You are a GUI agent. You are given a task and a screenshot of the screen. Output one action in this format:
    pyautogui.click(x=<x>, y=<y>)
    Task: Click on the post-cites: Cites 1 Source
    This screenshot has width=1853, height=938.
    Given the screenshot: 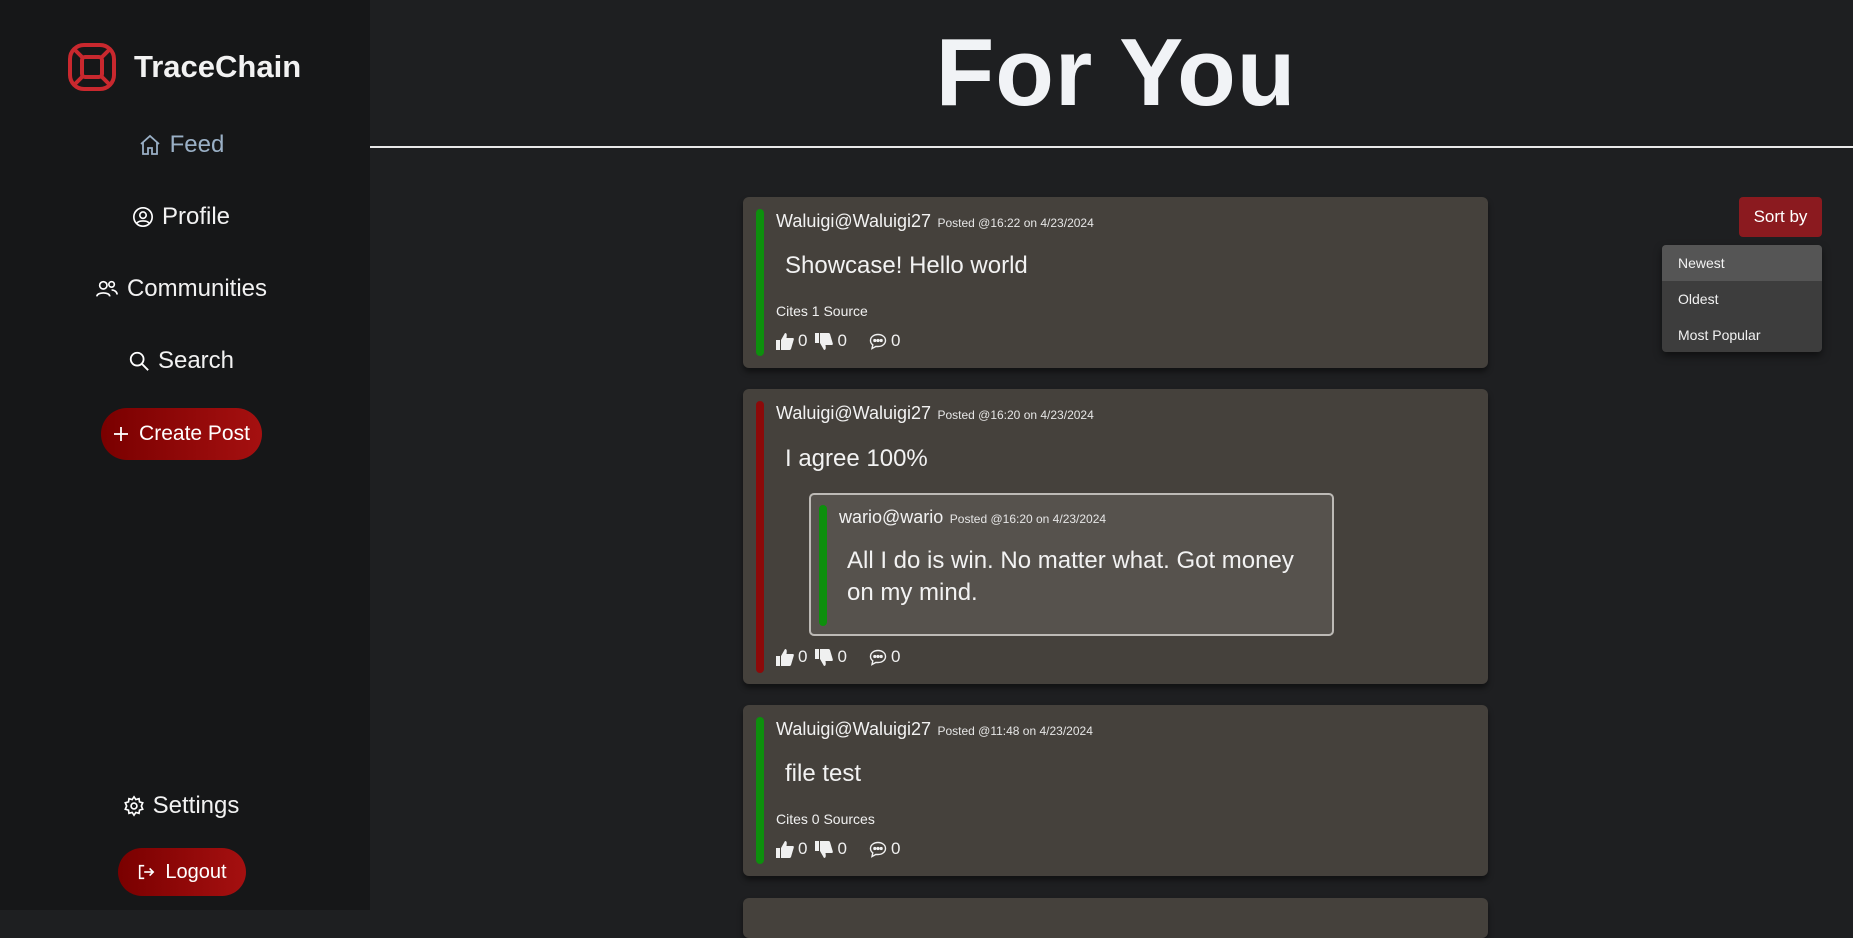 What is the action you would take?
    pyautogui.click(x=822, y=311)
    